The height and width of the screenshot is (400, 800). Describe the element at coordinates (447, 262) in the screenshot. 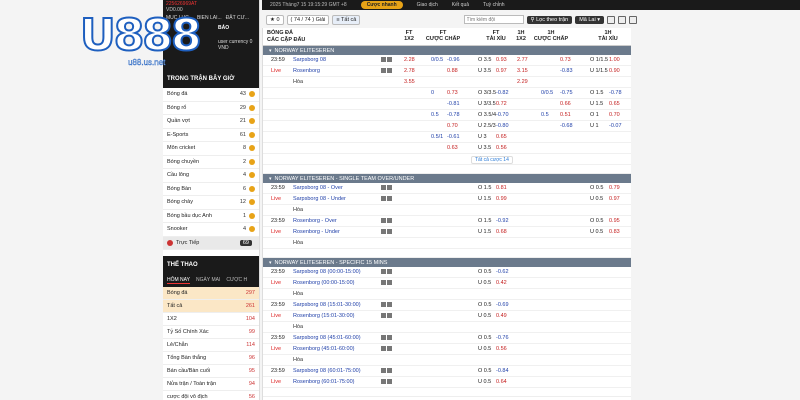

I see `league-header: NORWAY ELITESEREN - SPECIFIC 15 MINS` at that location.